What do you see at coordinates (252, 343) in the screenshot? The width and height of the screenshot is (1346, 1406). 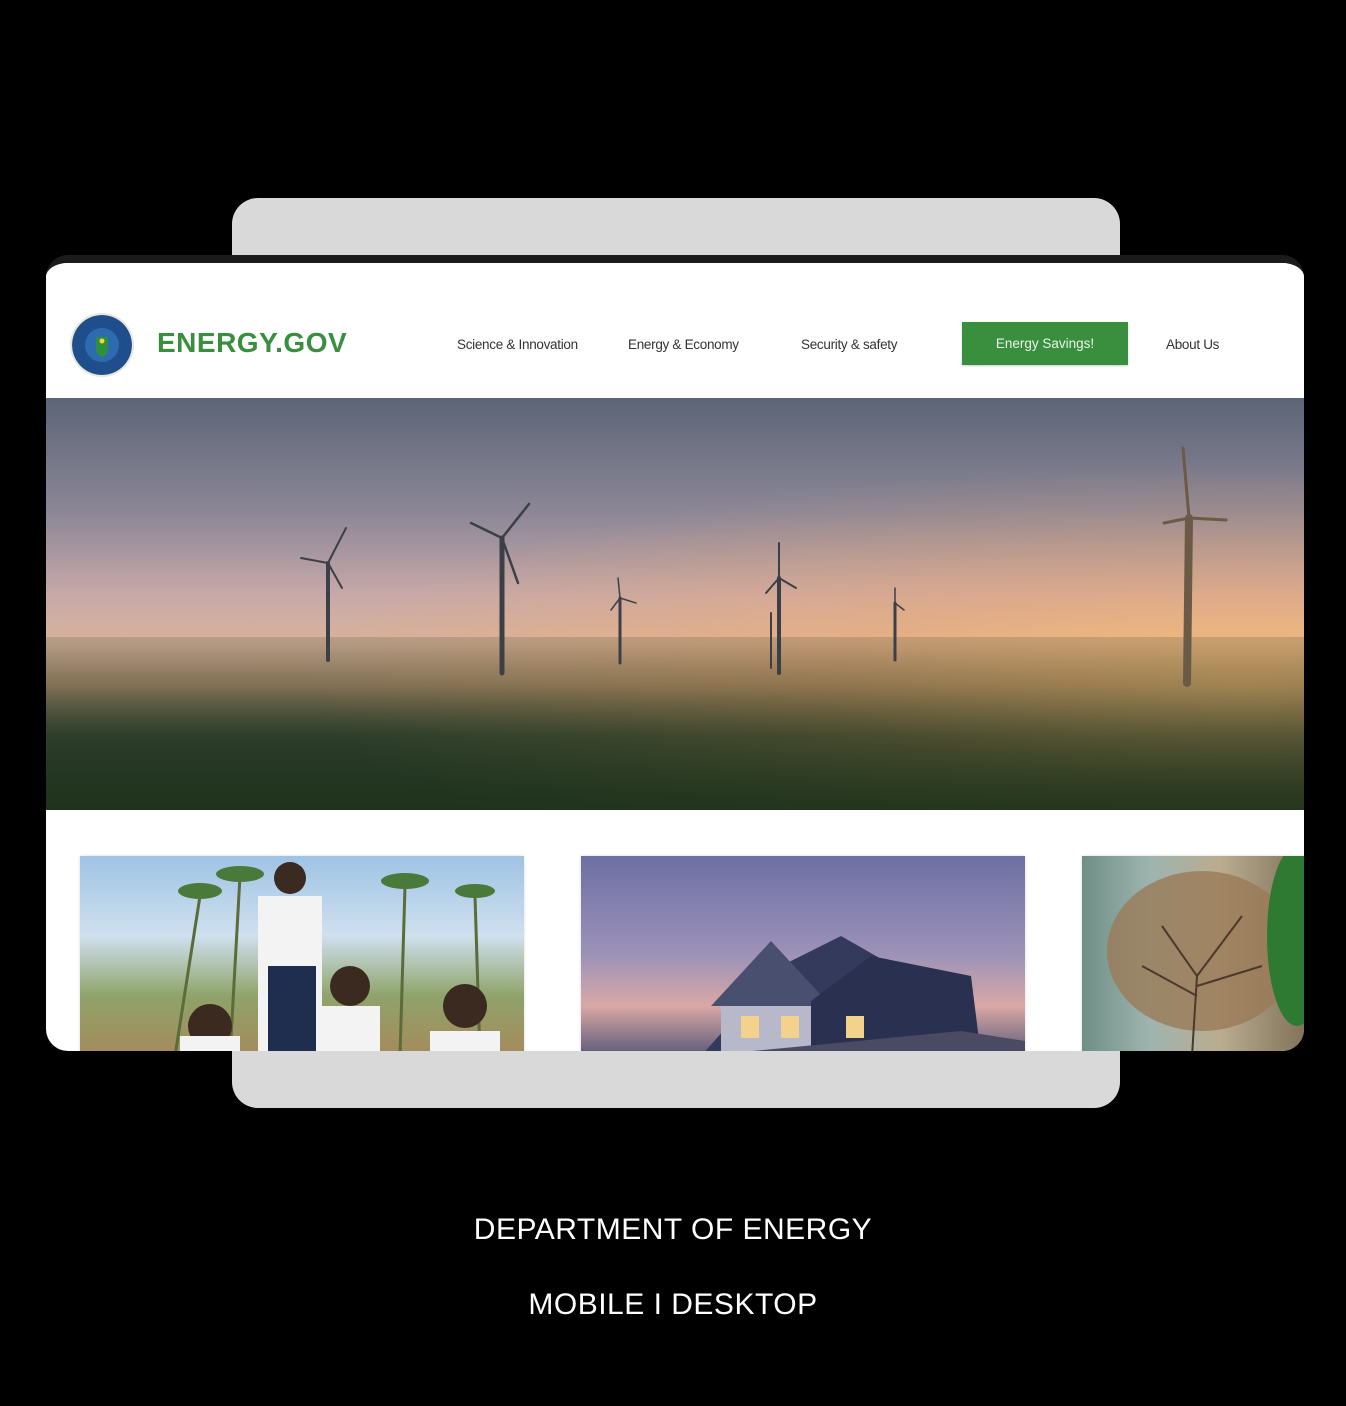 I see `site-logo-text: ENERGY.GOV` at bounding box center [252, 343].